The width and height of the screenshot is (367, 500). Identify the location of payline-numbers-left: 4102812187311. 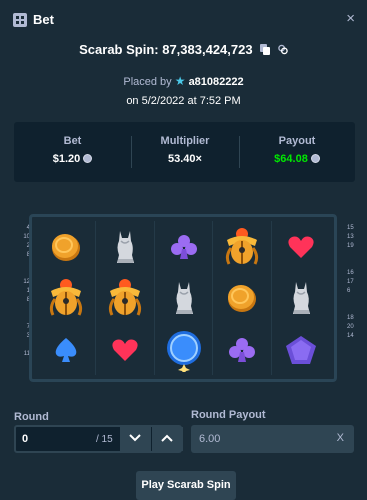
(22, 291).